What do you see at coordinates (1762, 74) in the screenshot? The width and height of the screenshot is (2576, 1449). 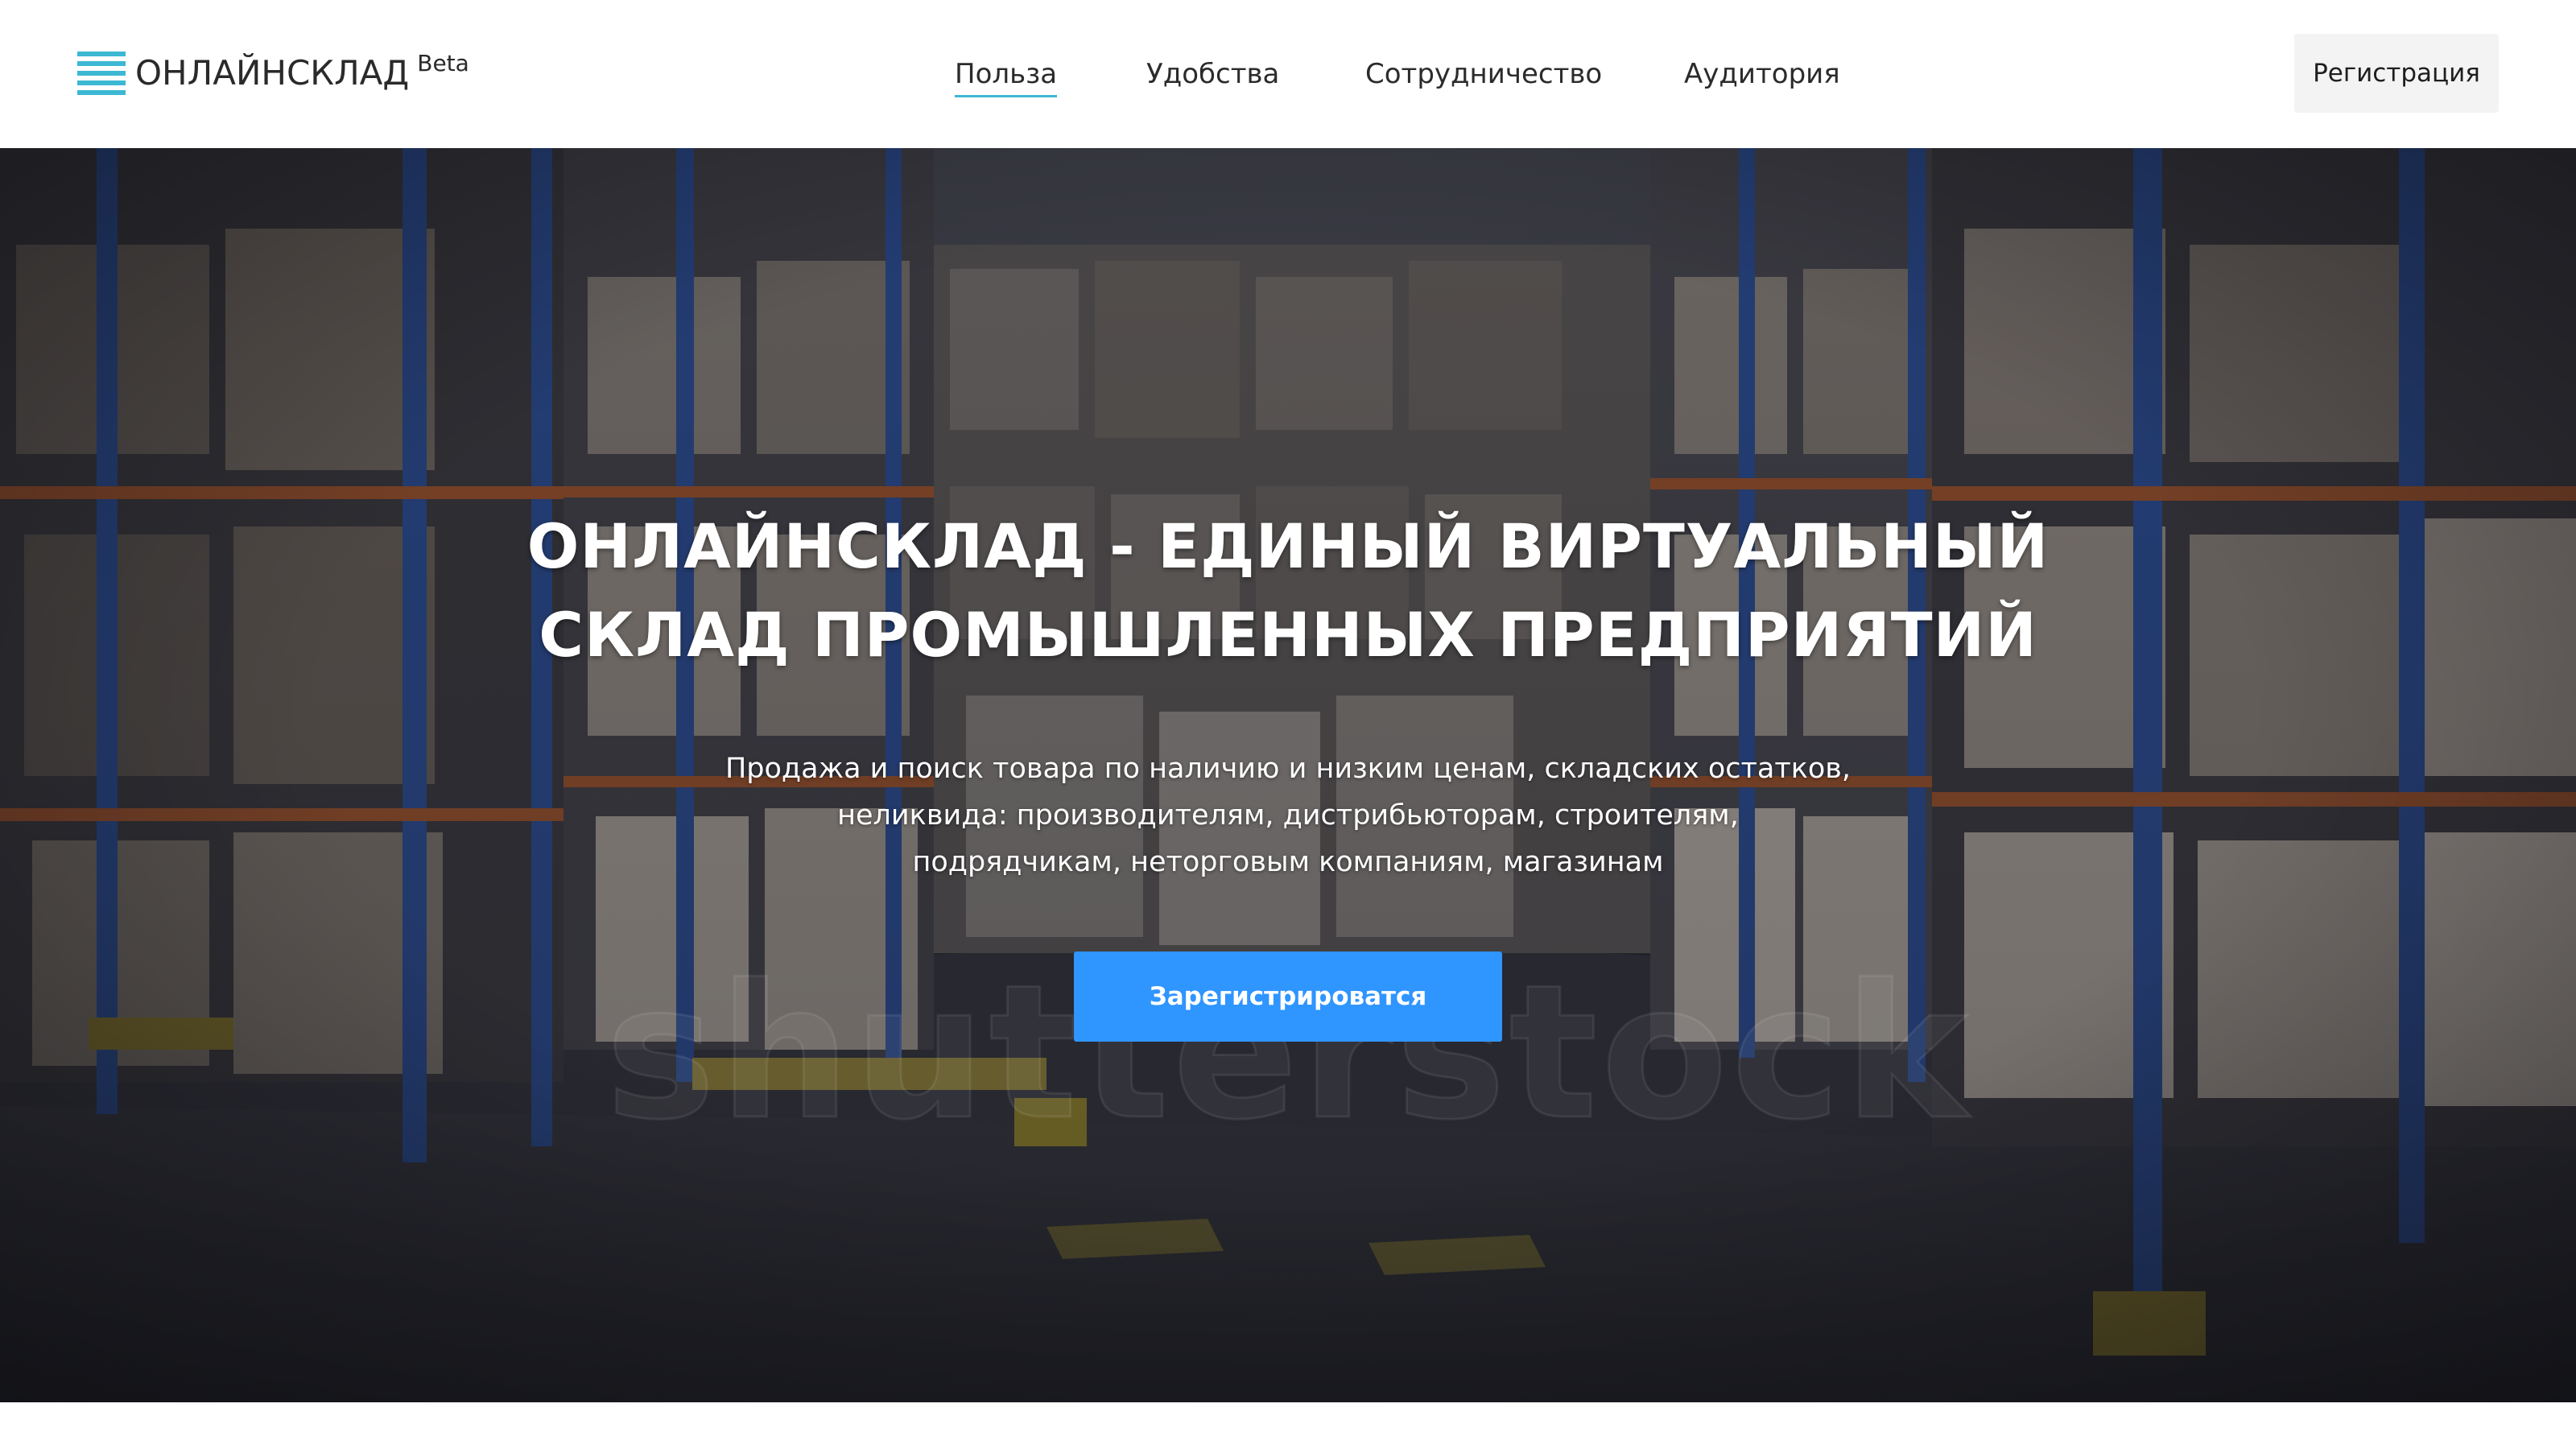 I see `nav-item-audience: Аудитория` at bounding box center [1762, 74].